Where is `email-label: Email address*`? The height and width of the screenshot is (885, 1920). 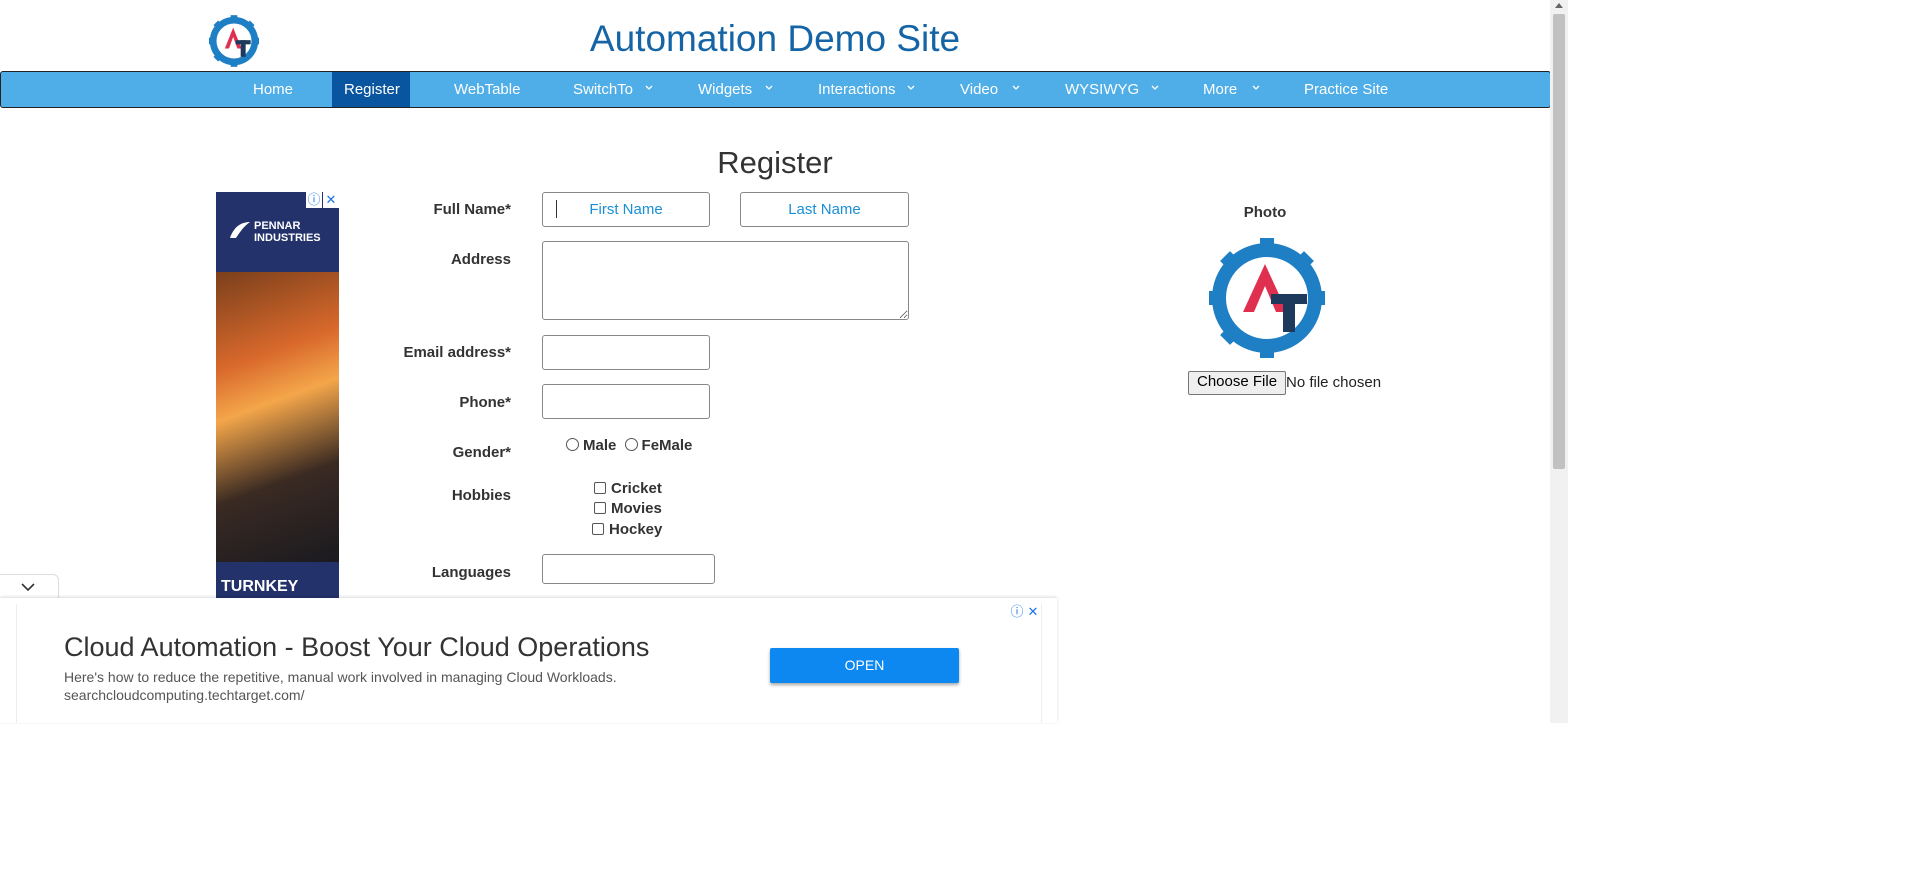 email-label: Email address* is located at coordinates (457, 352).